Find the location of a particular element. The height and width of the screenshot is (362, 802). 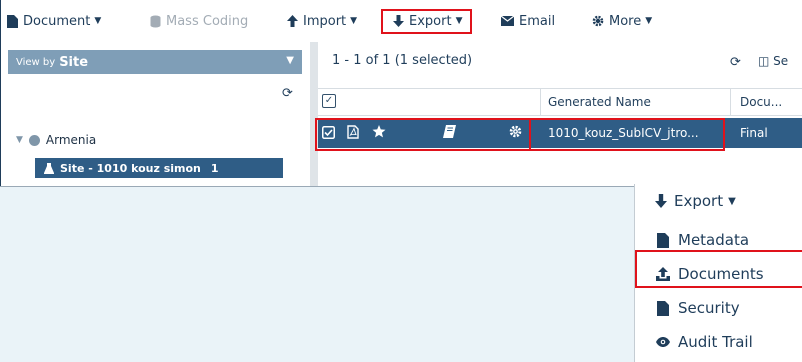

document-label: Document is located at coordinates (57, 21).